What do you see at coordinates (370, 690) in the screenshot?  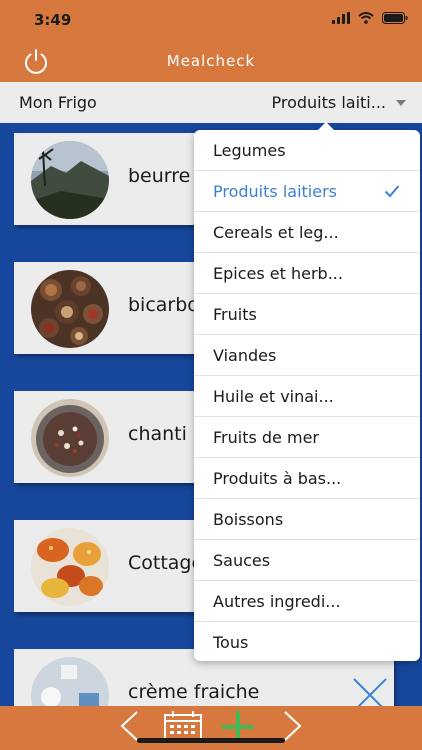 I see `delete-icon` at bounding box center [370, 690].